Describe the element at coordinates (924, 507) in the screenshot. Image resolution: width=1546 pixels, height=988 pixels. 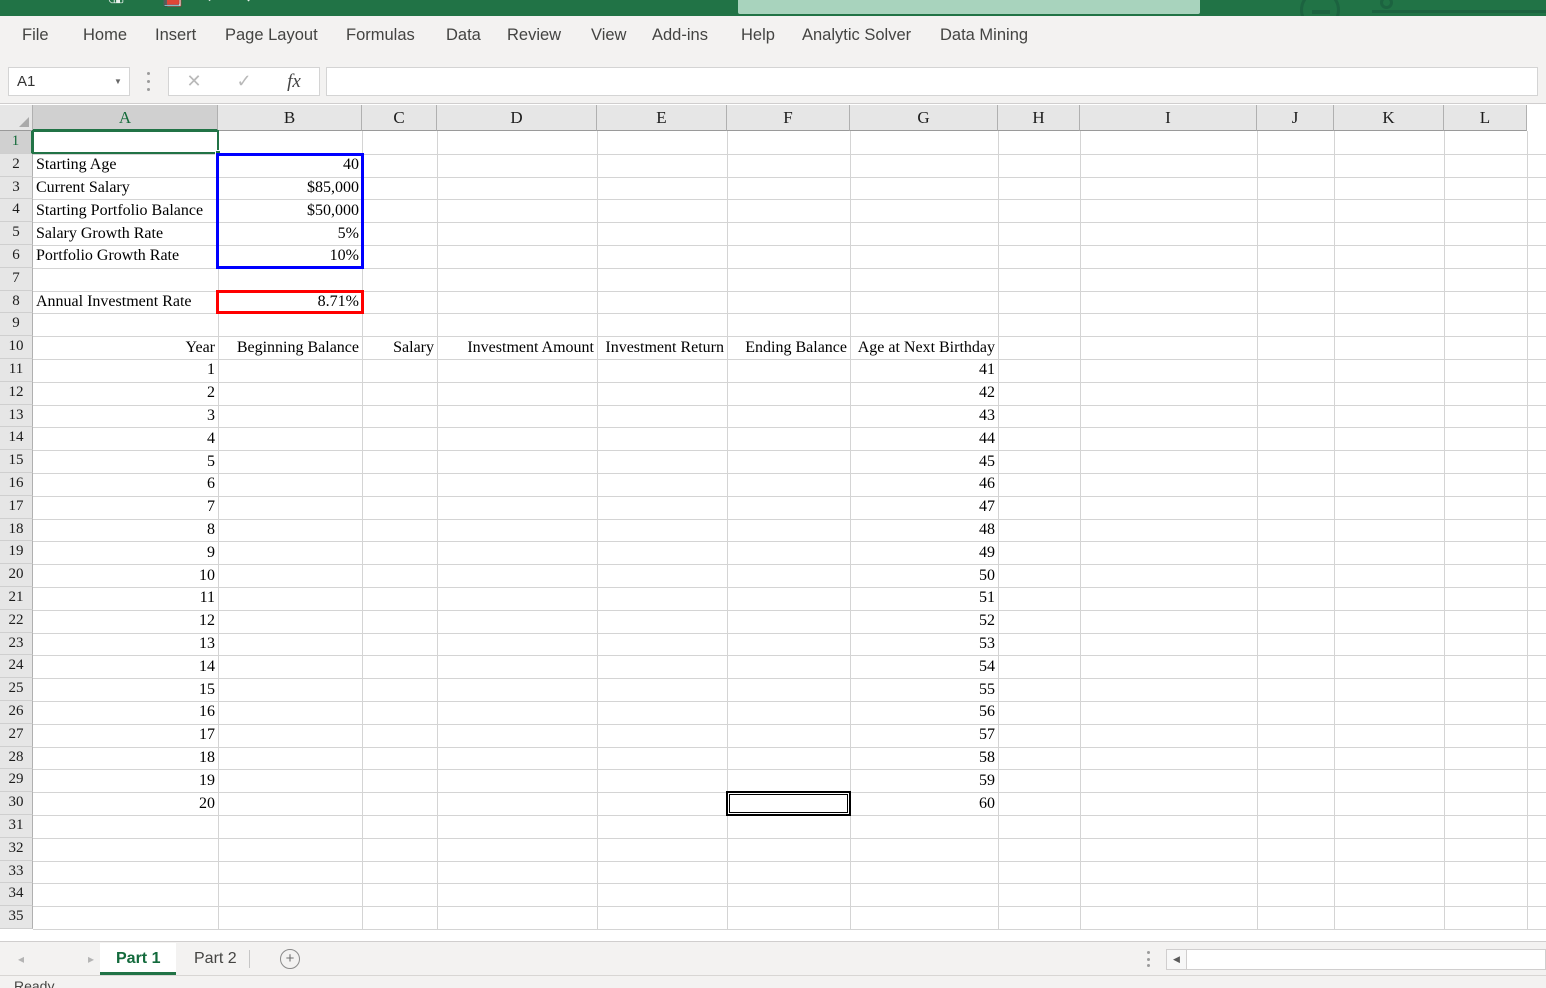
I see `cell-G17-age: 47` at that location.